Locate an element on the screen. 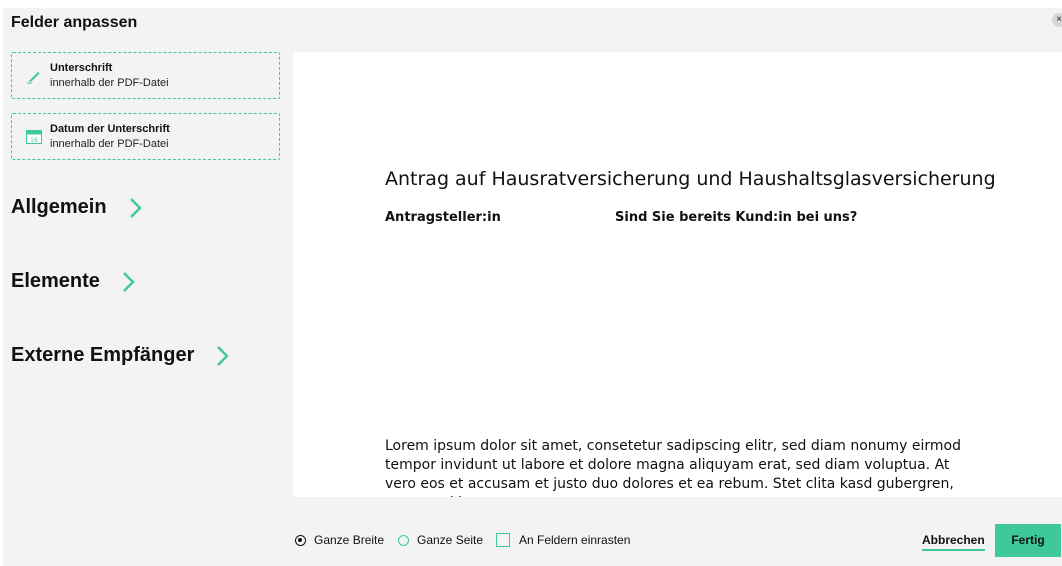 This screenshot has height=566, width=1062. signature-date-field-title: Datum der Unterschrift is located at coordinates (110, 129).